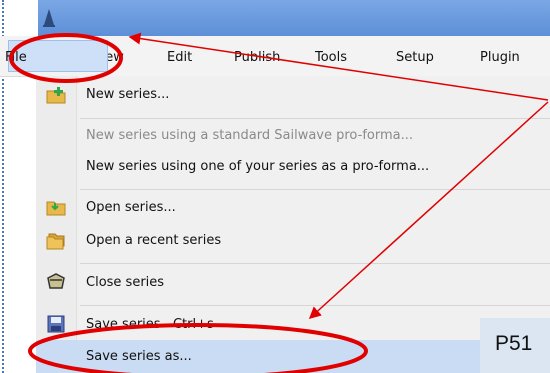  I want to click on menu-edit: Edit, so click(179, 57).